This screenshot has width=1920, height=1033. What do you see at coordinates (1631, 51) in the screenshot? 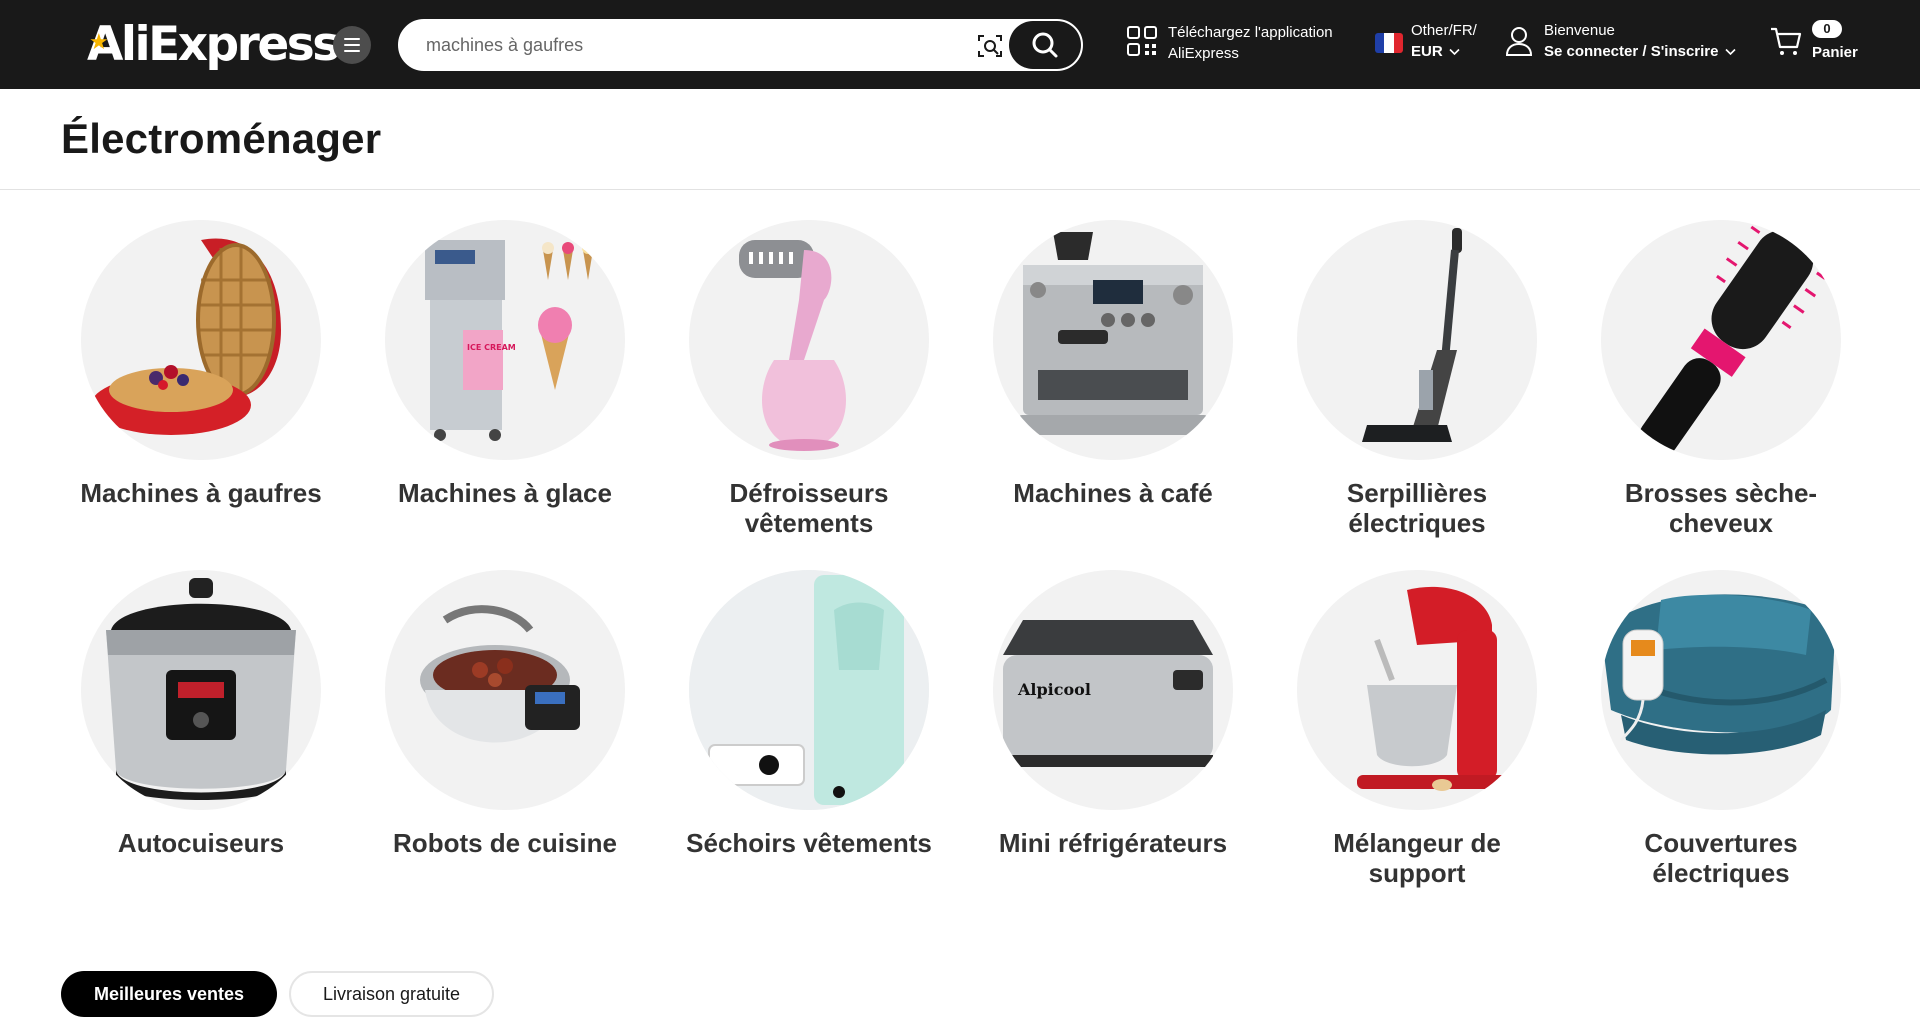
I see `sign-in-label: Se connecter / S'inscrire` at bounding box center [1631, 51].